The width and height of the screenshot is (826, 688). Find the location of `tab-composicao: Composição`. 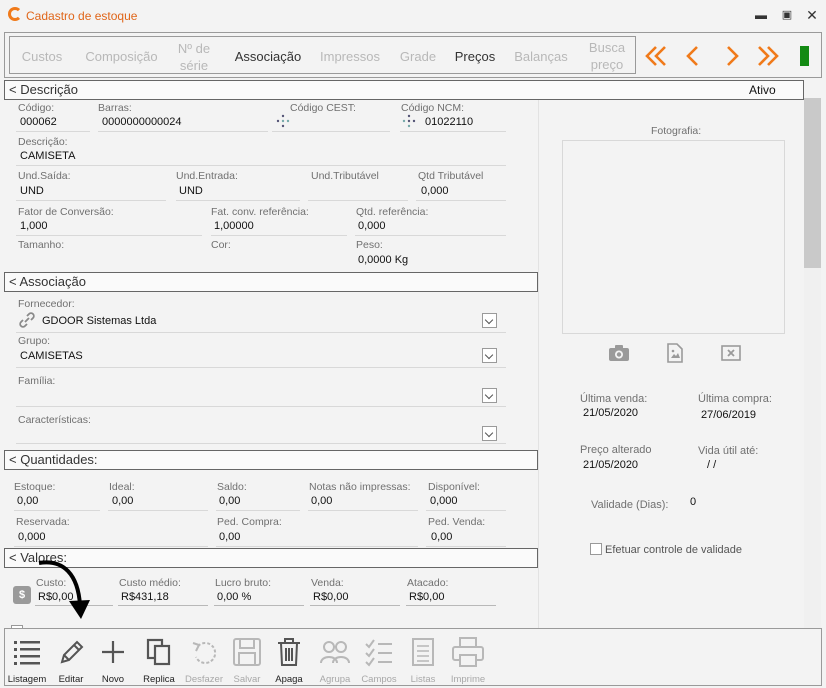

tab-composicao: Composição is located at coordinates (121, 56).